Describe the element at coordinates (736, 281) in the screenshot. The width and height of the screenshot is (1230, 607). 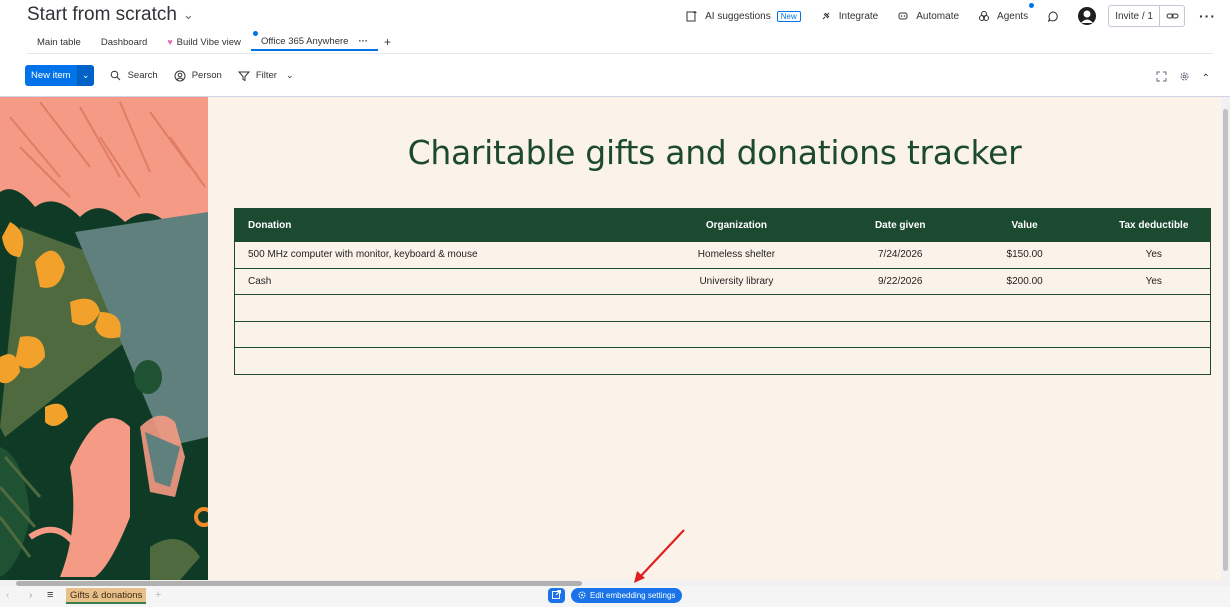
I see `table-cell: University library` at that location.